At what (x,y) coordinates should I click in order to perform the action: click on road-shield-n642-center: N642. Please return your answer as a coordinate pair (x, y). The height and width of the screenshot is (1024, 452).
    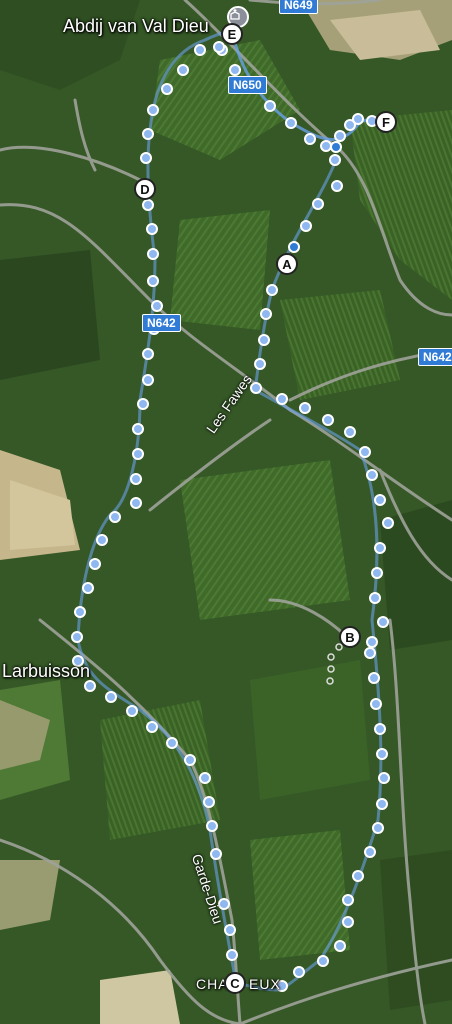
    Looking at the image, I should click on (161, 323).